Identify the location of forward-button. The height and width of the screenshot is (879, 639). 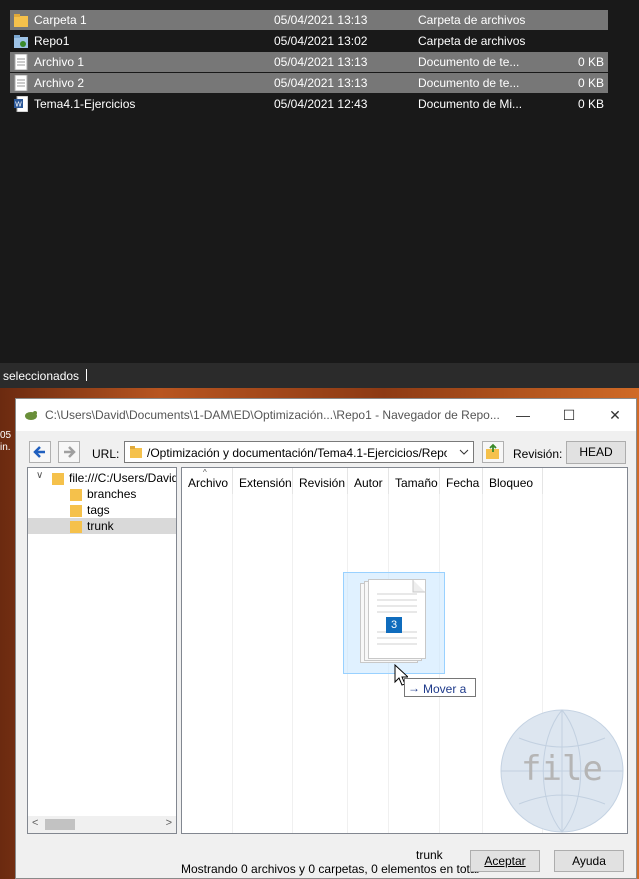
(69, 452).